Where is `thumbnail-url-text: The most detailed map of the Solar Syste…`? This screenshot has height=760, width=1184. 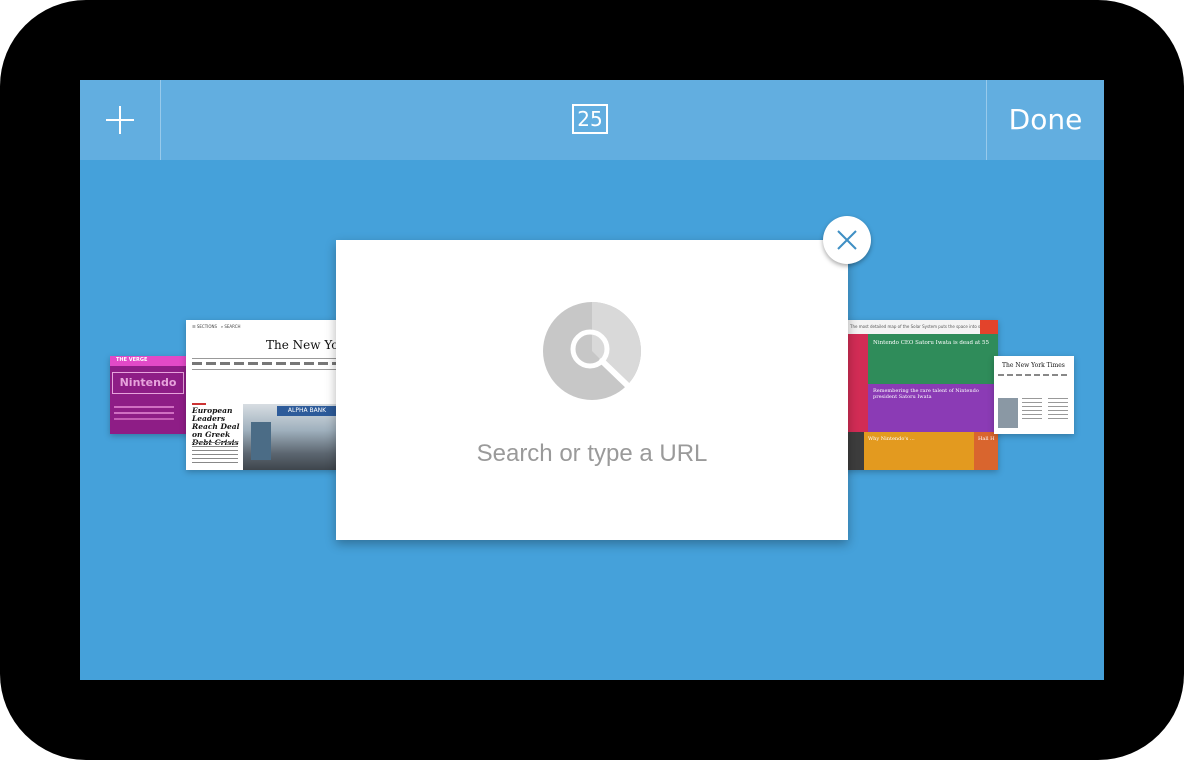
thumbnail-url-text: The most detailed map of the Solar Syste… is located at coordinates (920, 326).